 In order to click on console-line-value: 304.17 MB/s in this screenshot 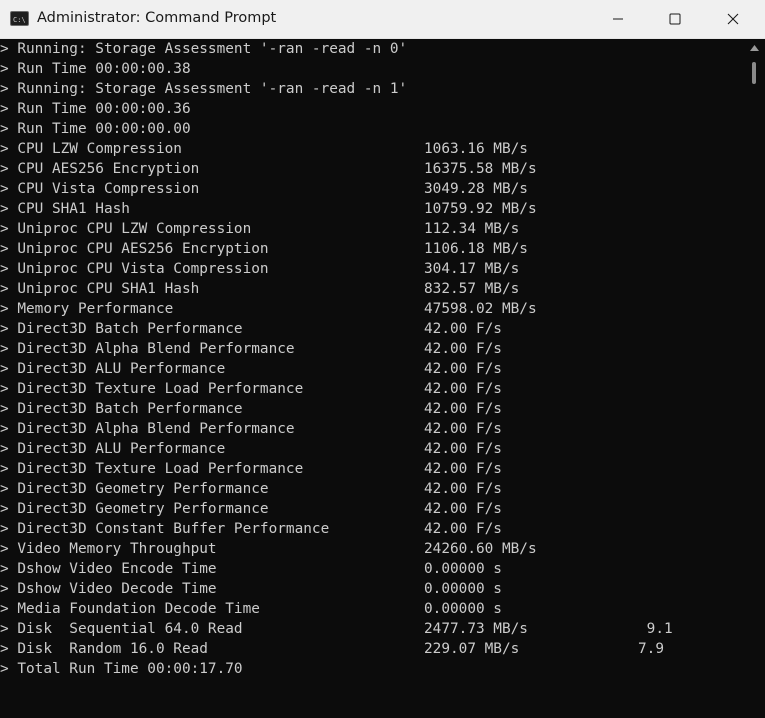, I will do `click(472, 269)`.